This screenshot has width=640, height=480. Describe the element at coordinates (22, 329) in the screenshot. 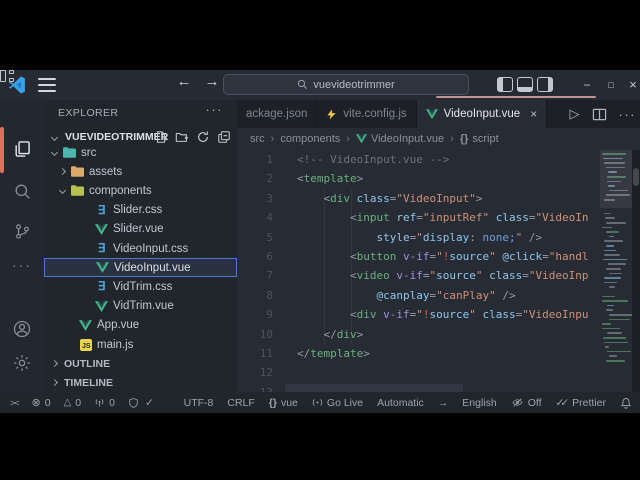

I see `account-icon` at that location.